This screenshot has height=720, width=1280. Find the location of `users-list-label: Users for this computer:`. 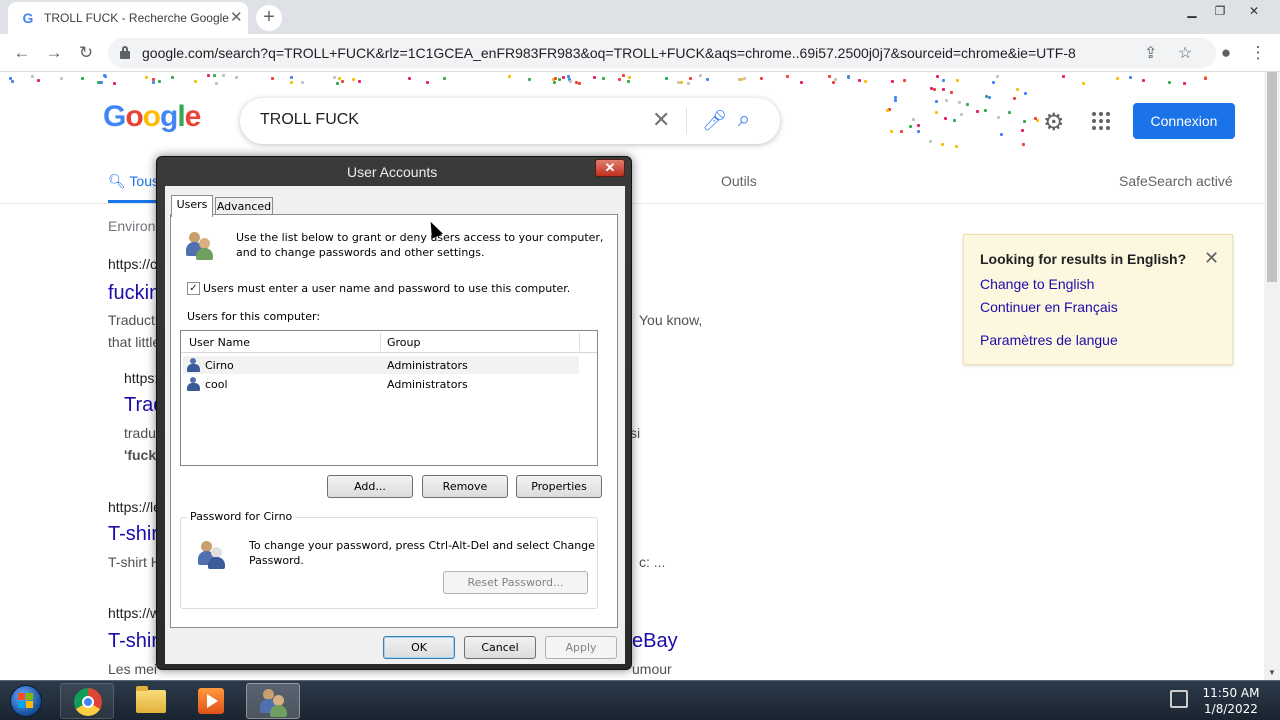

users-list-label: Users for this computer: is located at coordinates (254, 316).